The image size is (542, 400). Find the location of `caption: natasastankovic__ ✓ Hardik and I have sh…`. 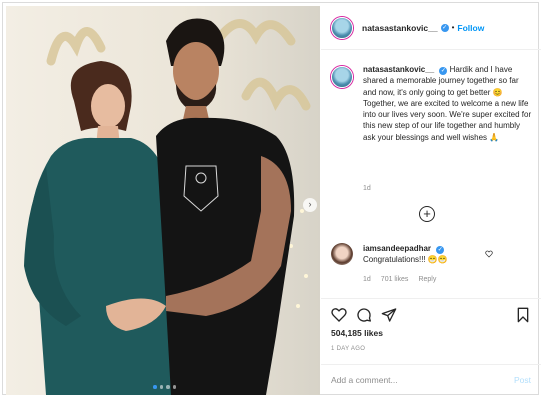

caption: natasastankovic__ ✓ Hardik and I have sh… is located at coordinates (433, 103).